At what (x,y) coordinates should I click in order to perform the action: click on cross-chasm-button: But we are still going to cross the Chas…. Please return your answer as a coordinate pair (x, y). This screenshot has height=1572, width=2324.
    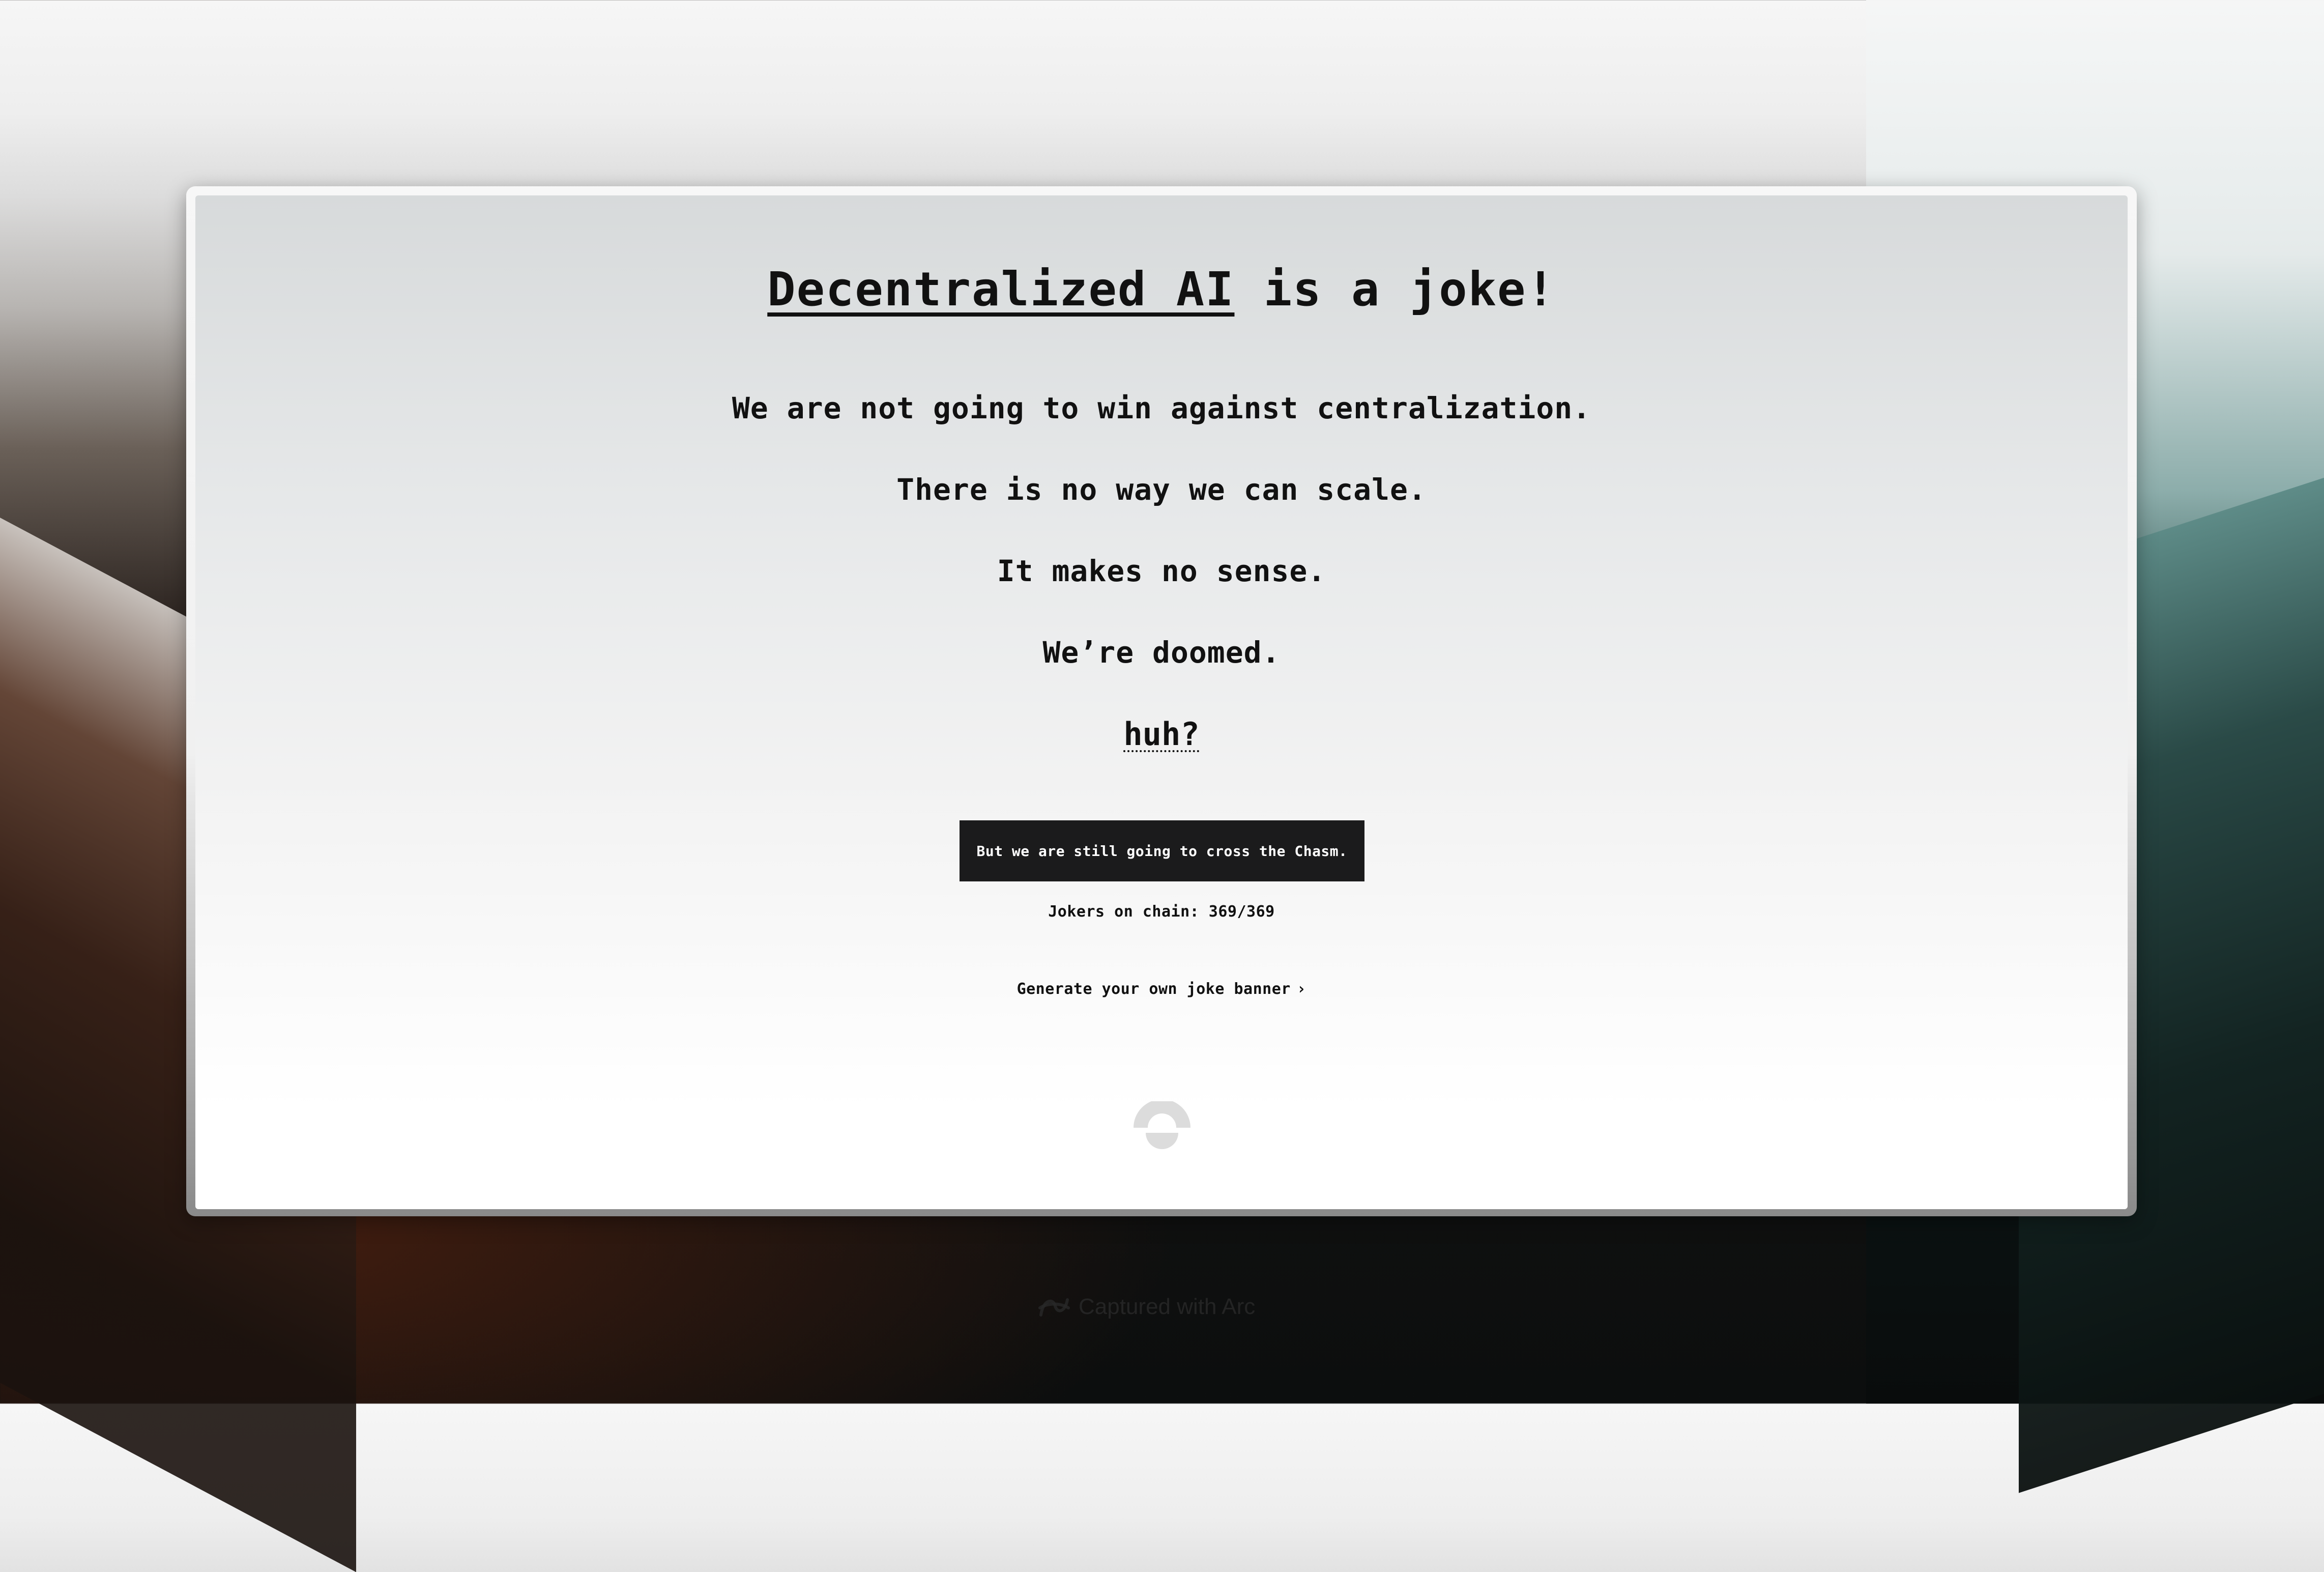
    Looking at the image, I should click on (1162, 850).